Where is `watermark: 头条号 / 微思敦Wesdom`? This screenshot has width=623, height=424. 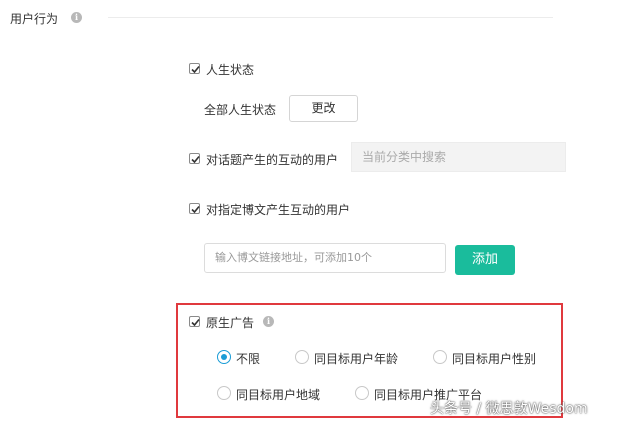 watermark: 头条号 / 微思敦Wesdom is located at coordinates (509, 409).